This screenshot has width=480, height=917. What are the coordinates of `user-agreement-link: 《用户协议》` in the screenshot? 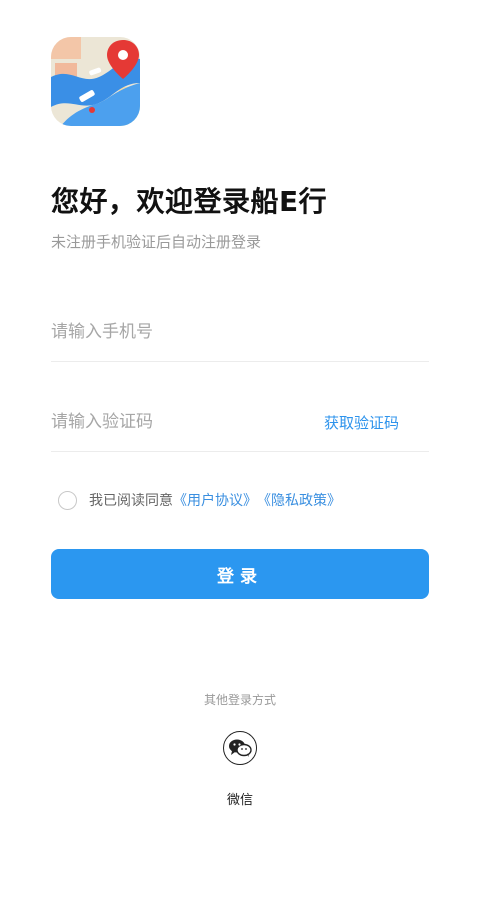 It's located at (215, 500).